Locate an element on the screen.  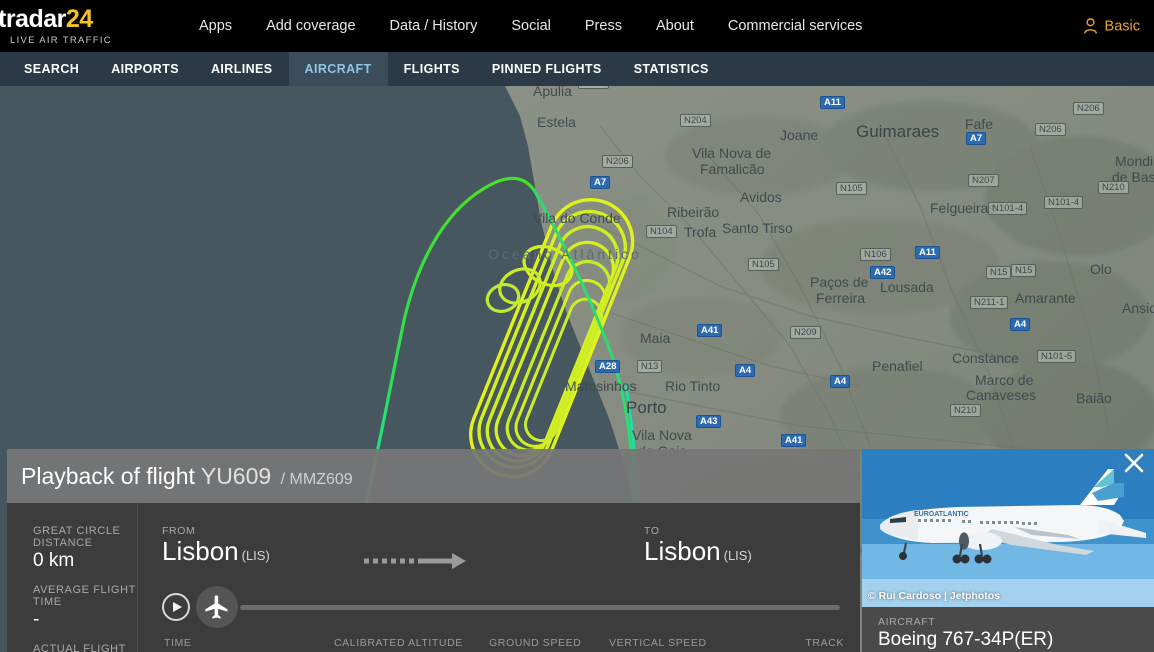
top-nav-item-press: Press is located at coordinates (603, 26).